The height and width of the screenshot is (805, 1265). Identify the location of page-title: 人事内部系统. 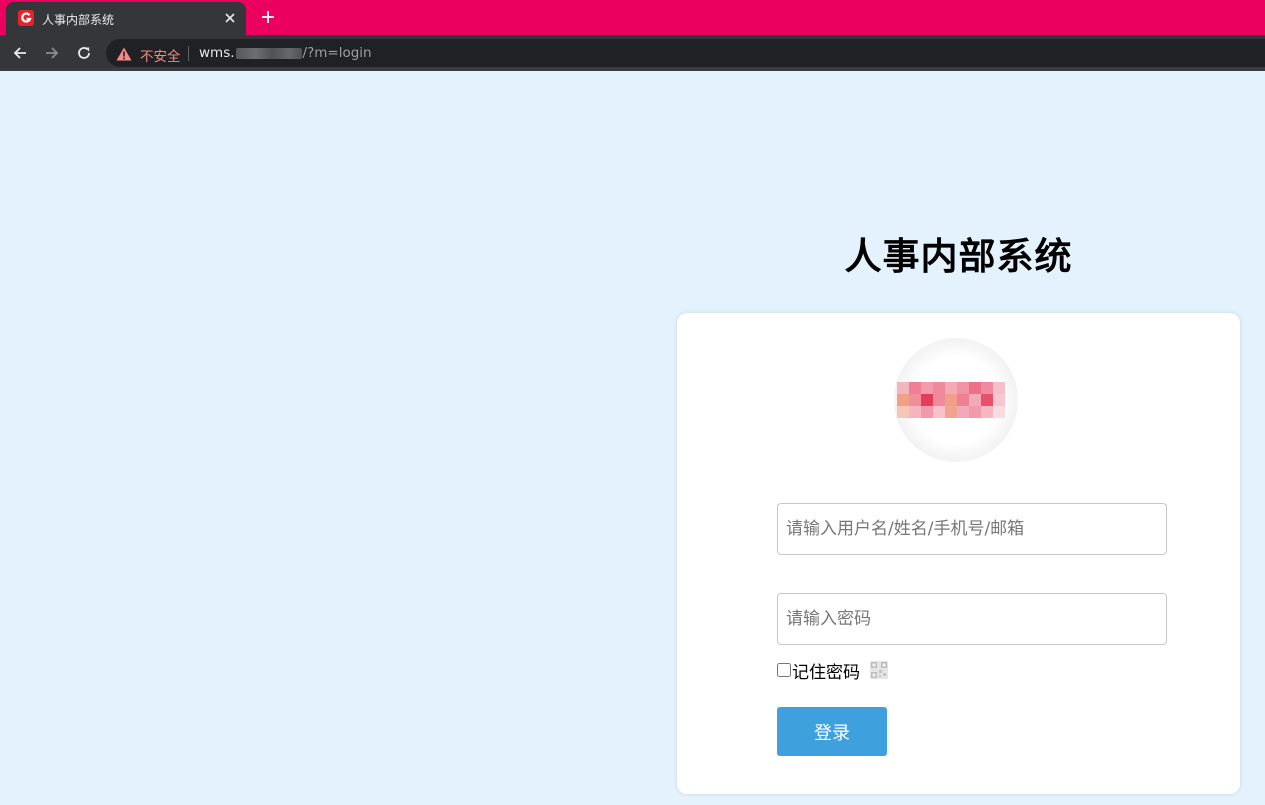
(958, 256).